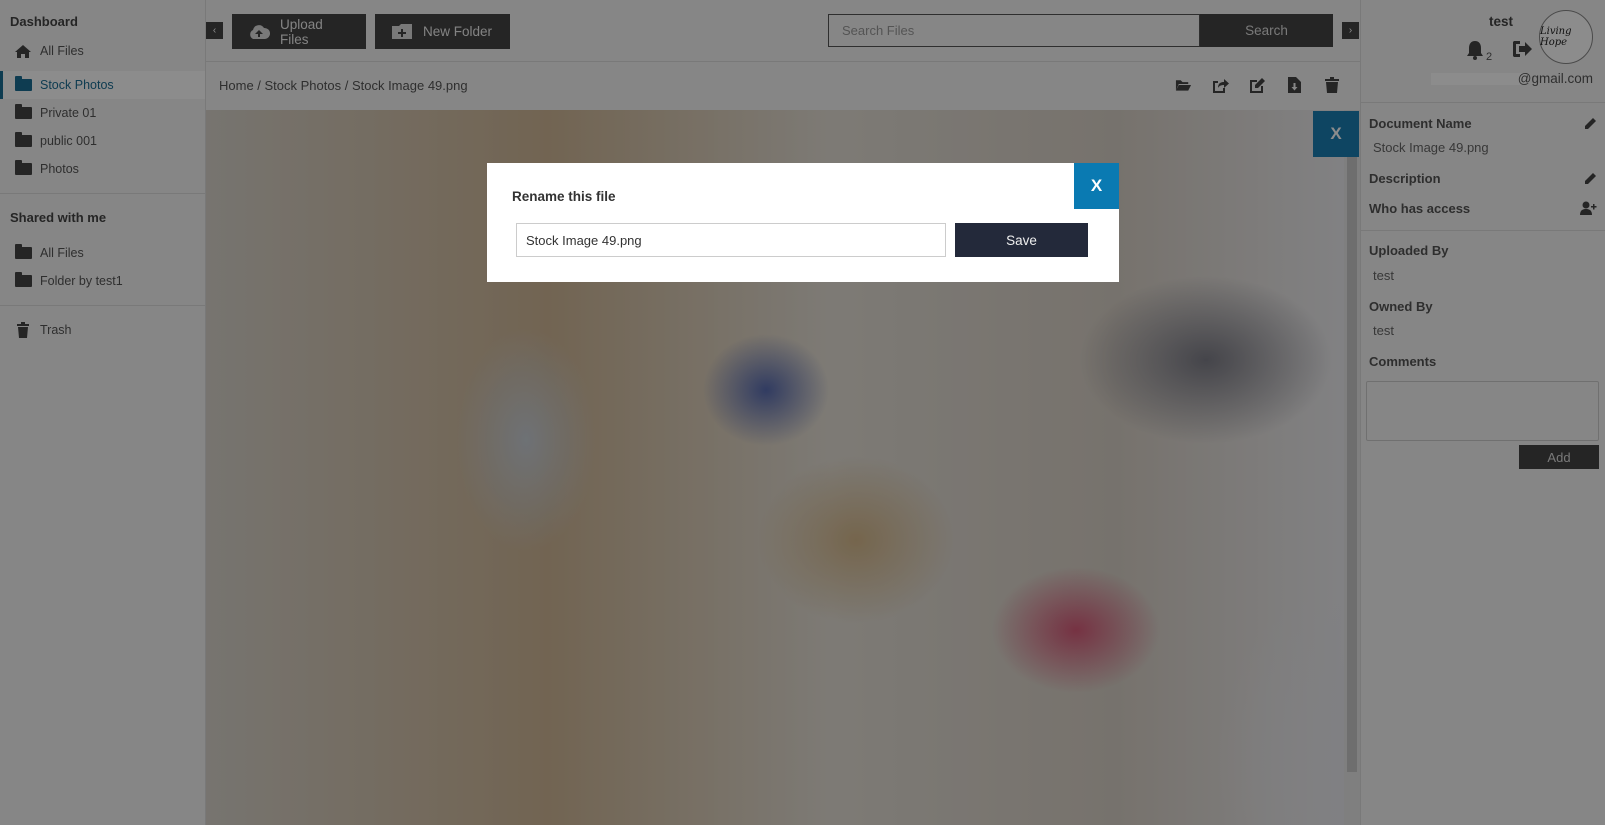 The height and width of the screenshot is (825, 1605). Describe the element at coordinates (1021, 240) in the screenshot. I see `save-button: Save` at that location.